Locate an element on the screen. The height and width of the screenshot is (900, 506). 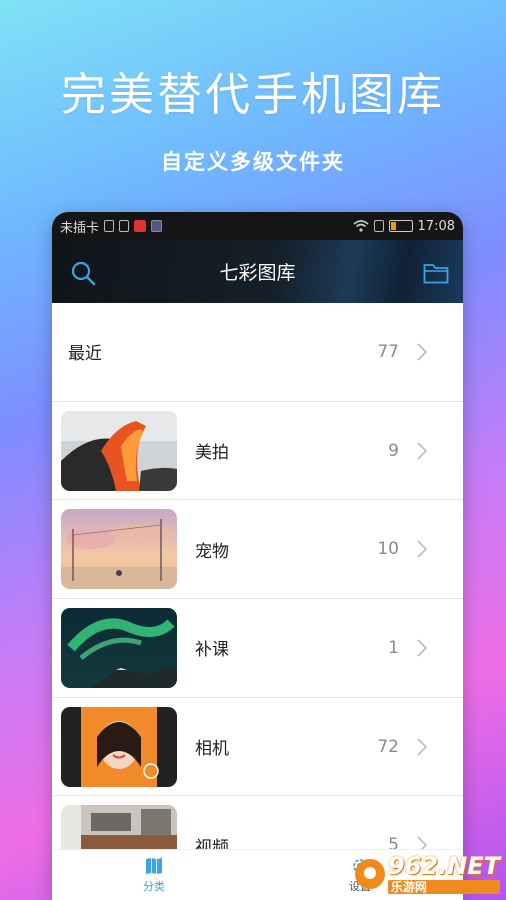
watermark-brand: 962.NET is located at coordinates (443, 866).